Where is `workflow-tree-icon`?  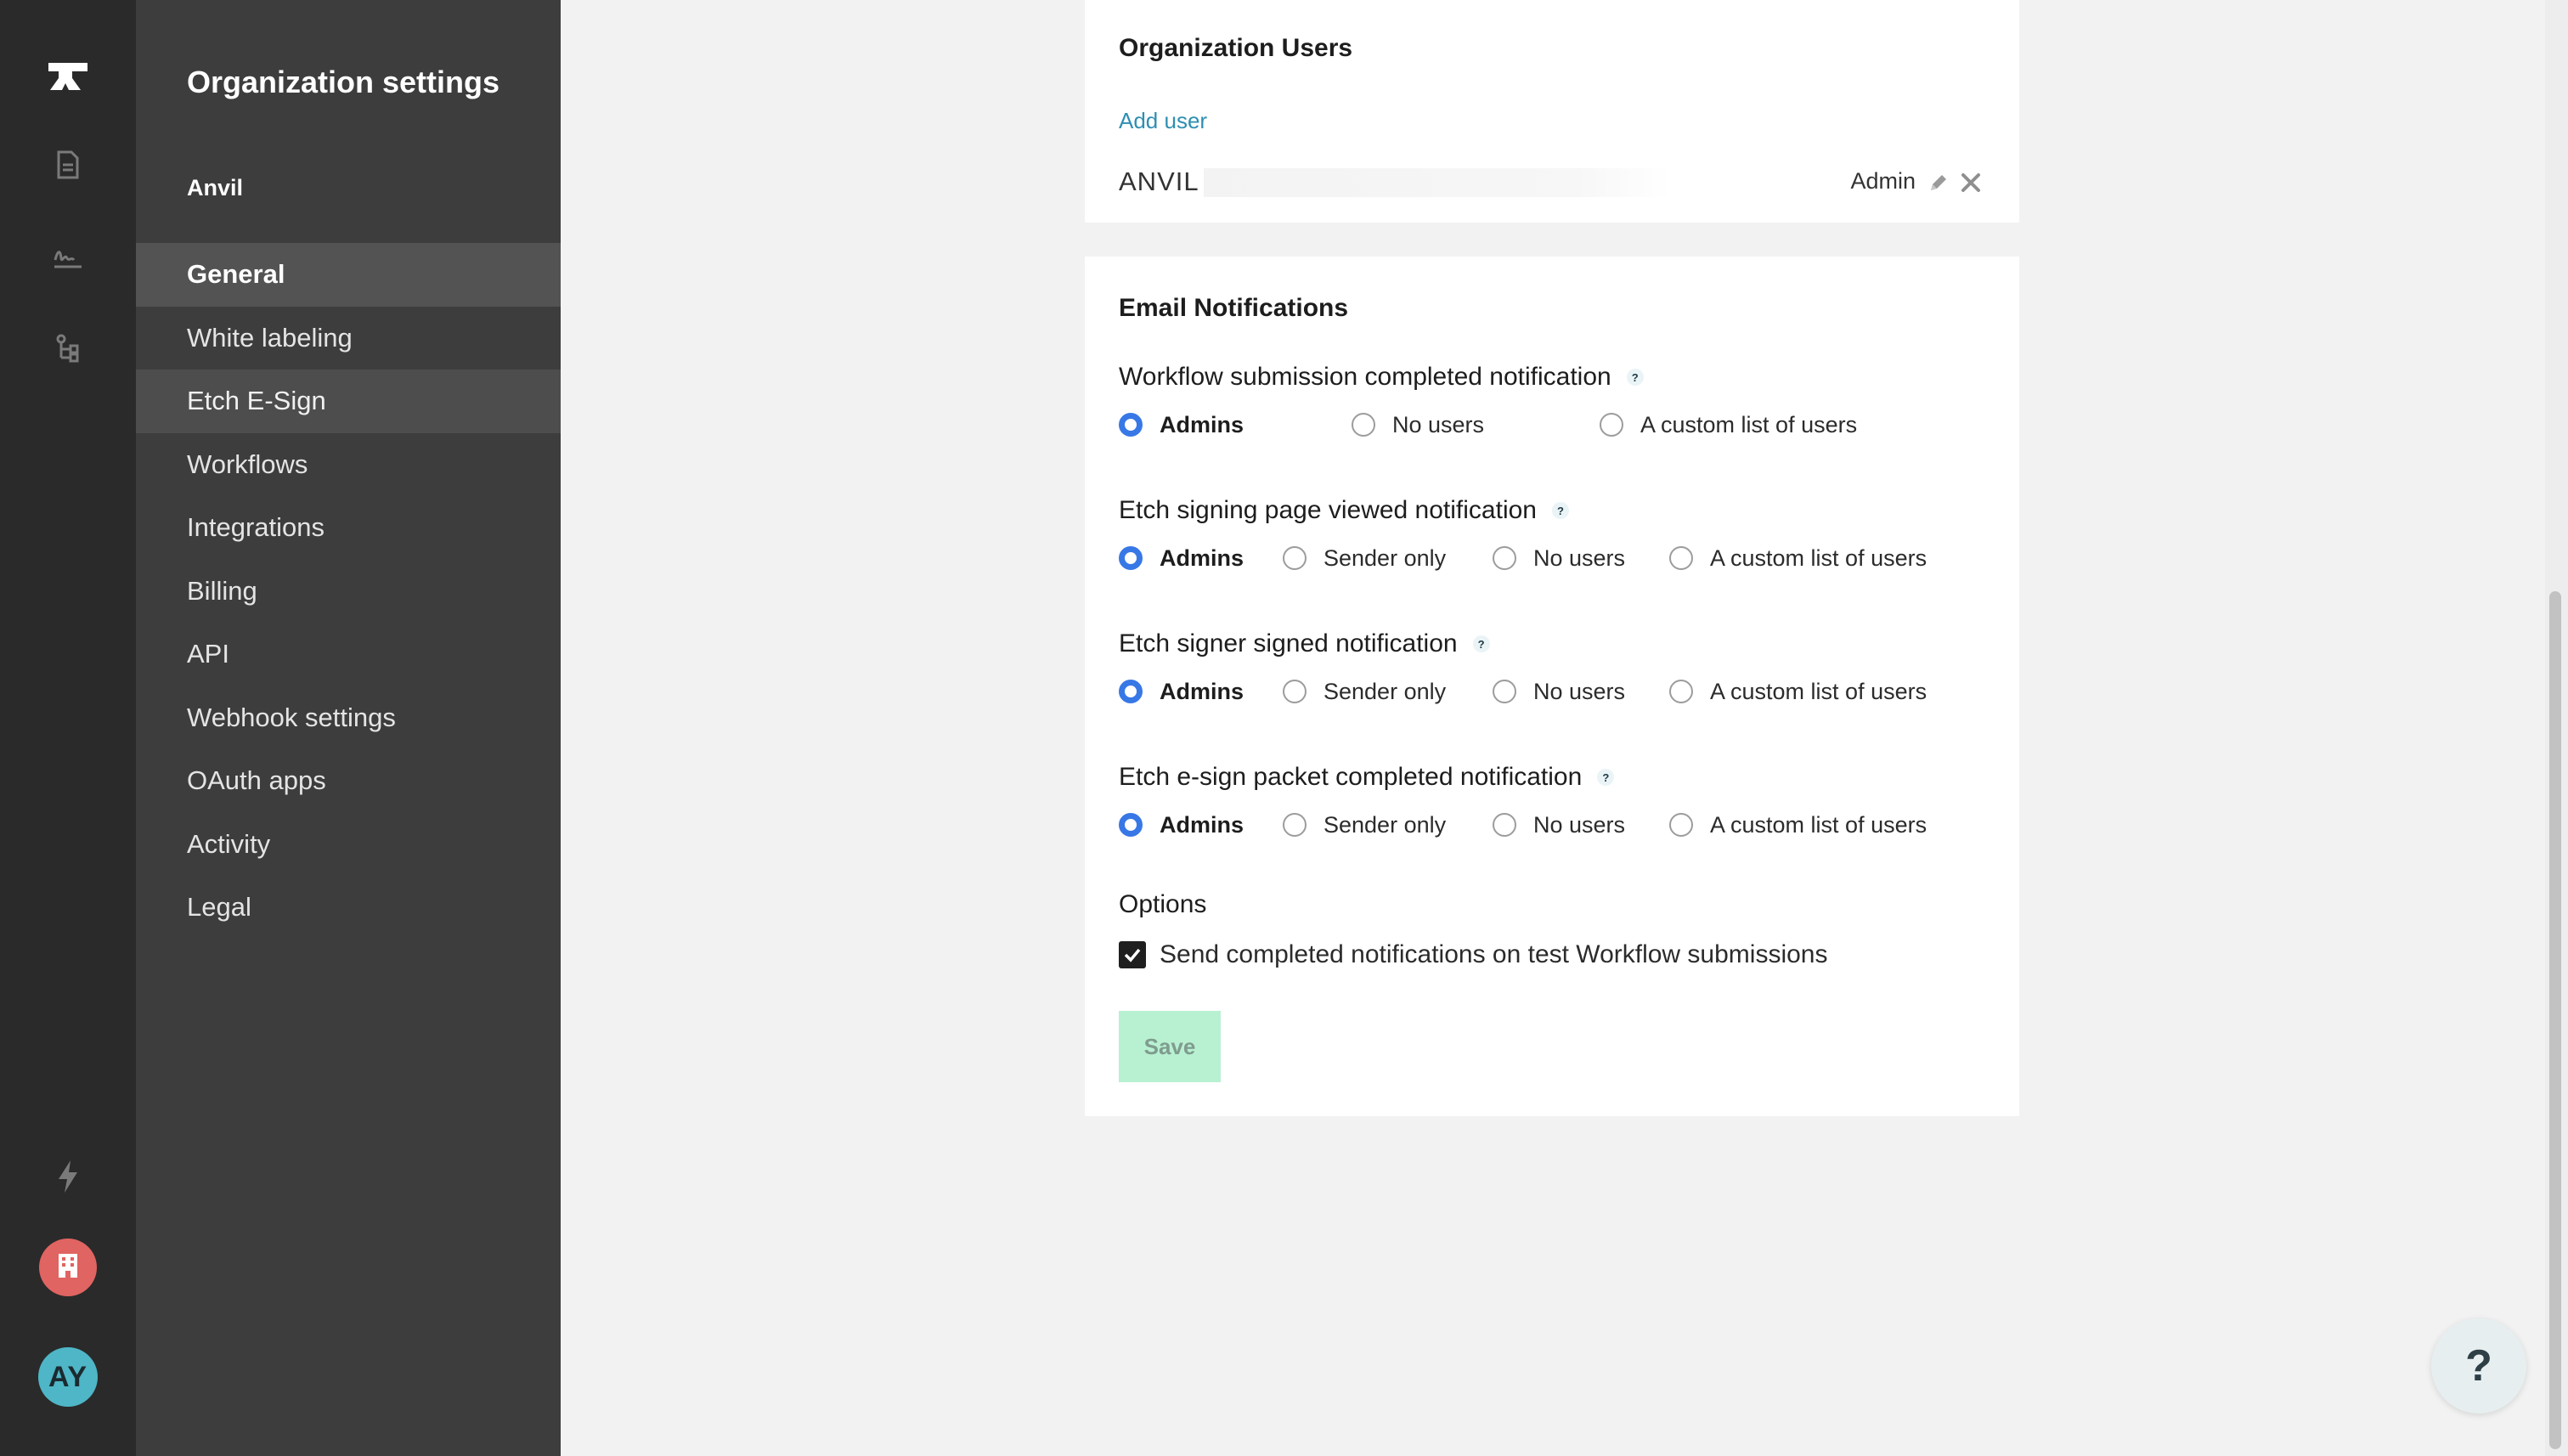 workflow-tree-icon is located at coordinates (68, 348).